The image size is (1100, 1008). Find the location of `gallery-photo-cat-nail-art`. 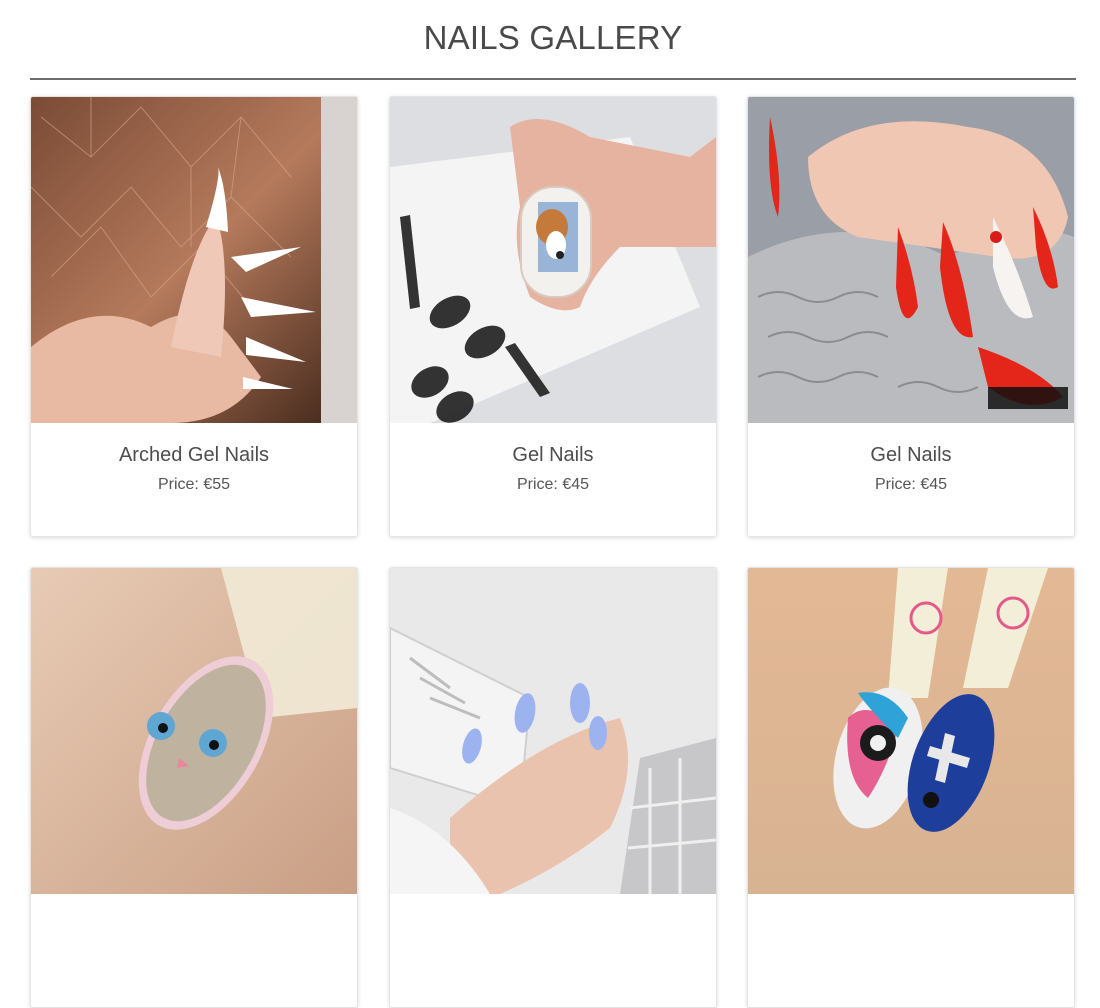

gallery-photo-cat-nail-art is located at coordinates (194, 731).